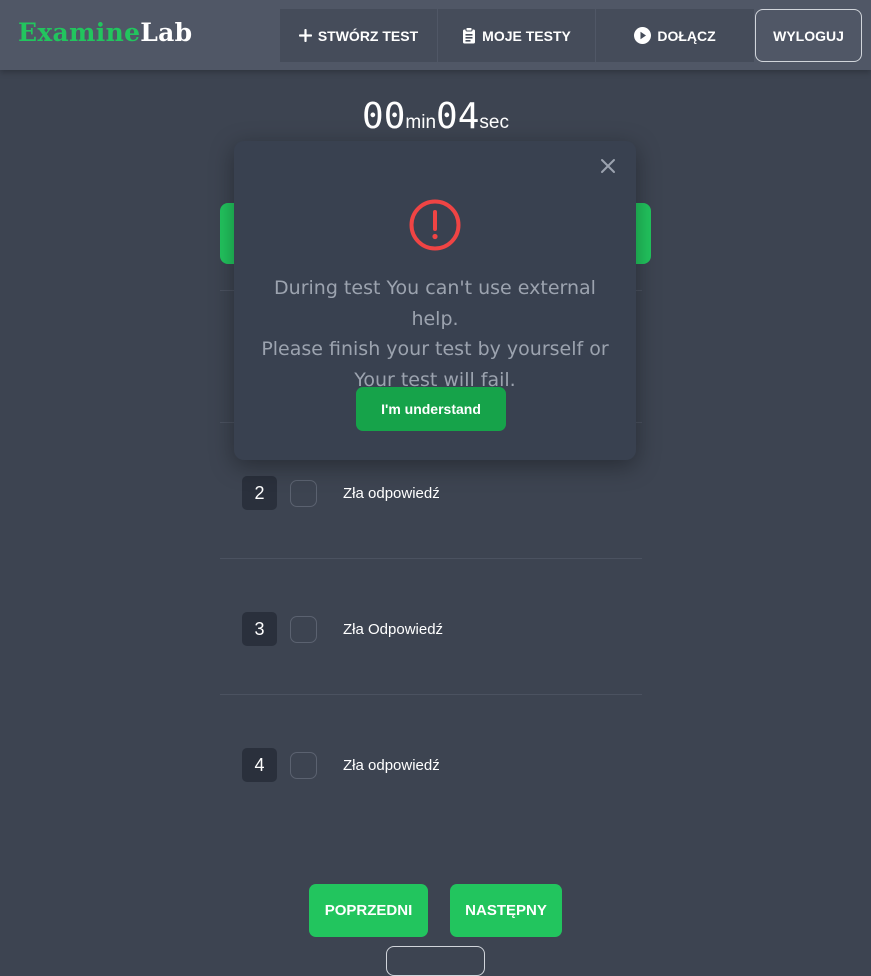 The image size is (871, 976). Describe the element at coordinates (259, 765) in the screenshot. I see `answer-number-badge: 4` at that location.